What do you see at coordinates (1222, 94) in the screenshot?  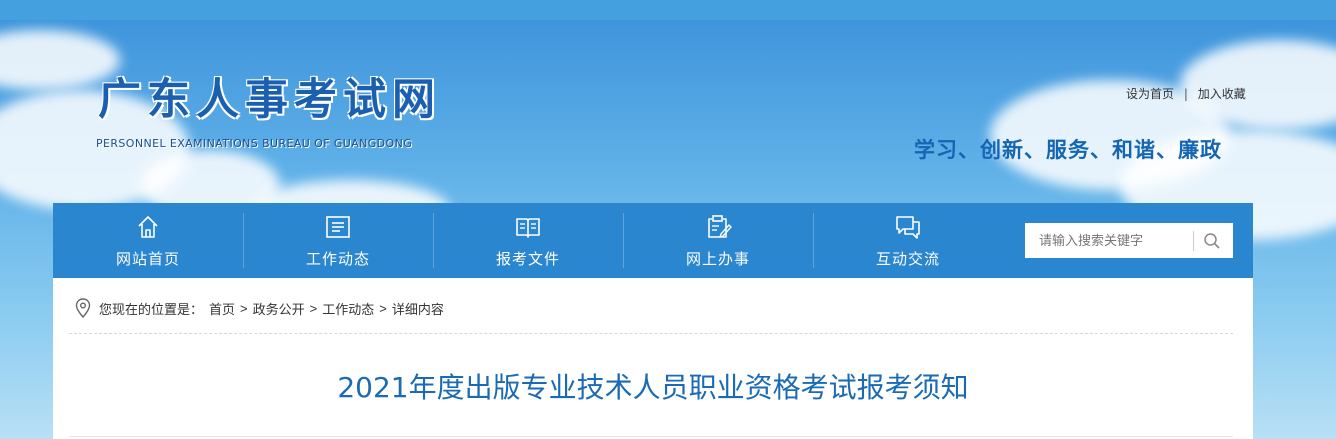 I see `add-favorite-link: 加入收藏` at bounding box center [1222, 94].